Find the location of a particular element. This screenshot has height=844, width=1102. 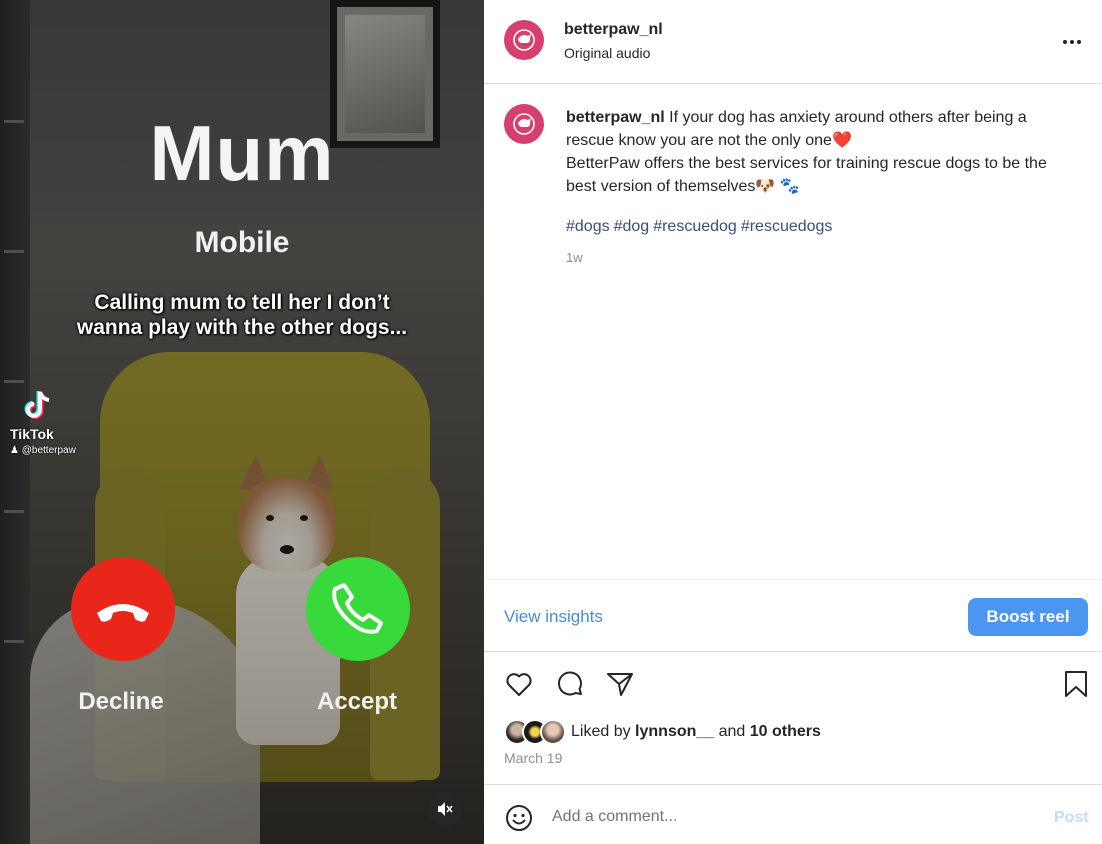

post-actions is located at coordinates (793, 686).